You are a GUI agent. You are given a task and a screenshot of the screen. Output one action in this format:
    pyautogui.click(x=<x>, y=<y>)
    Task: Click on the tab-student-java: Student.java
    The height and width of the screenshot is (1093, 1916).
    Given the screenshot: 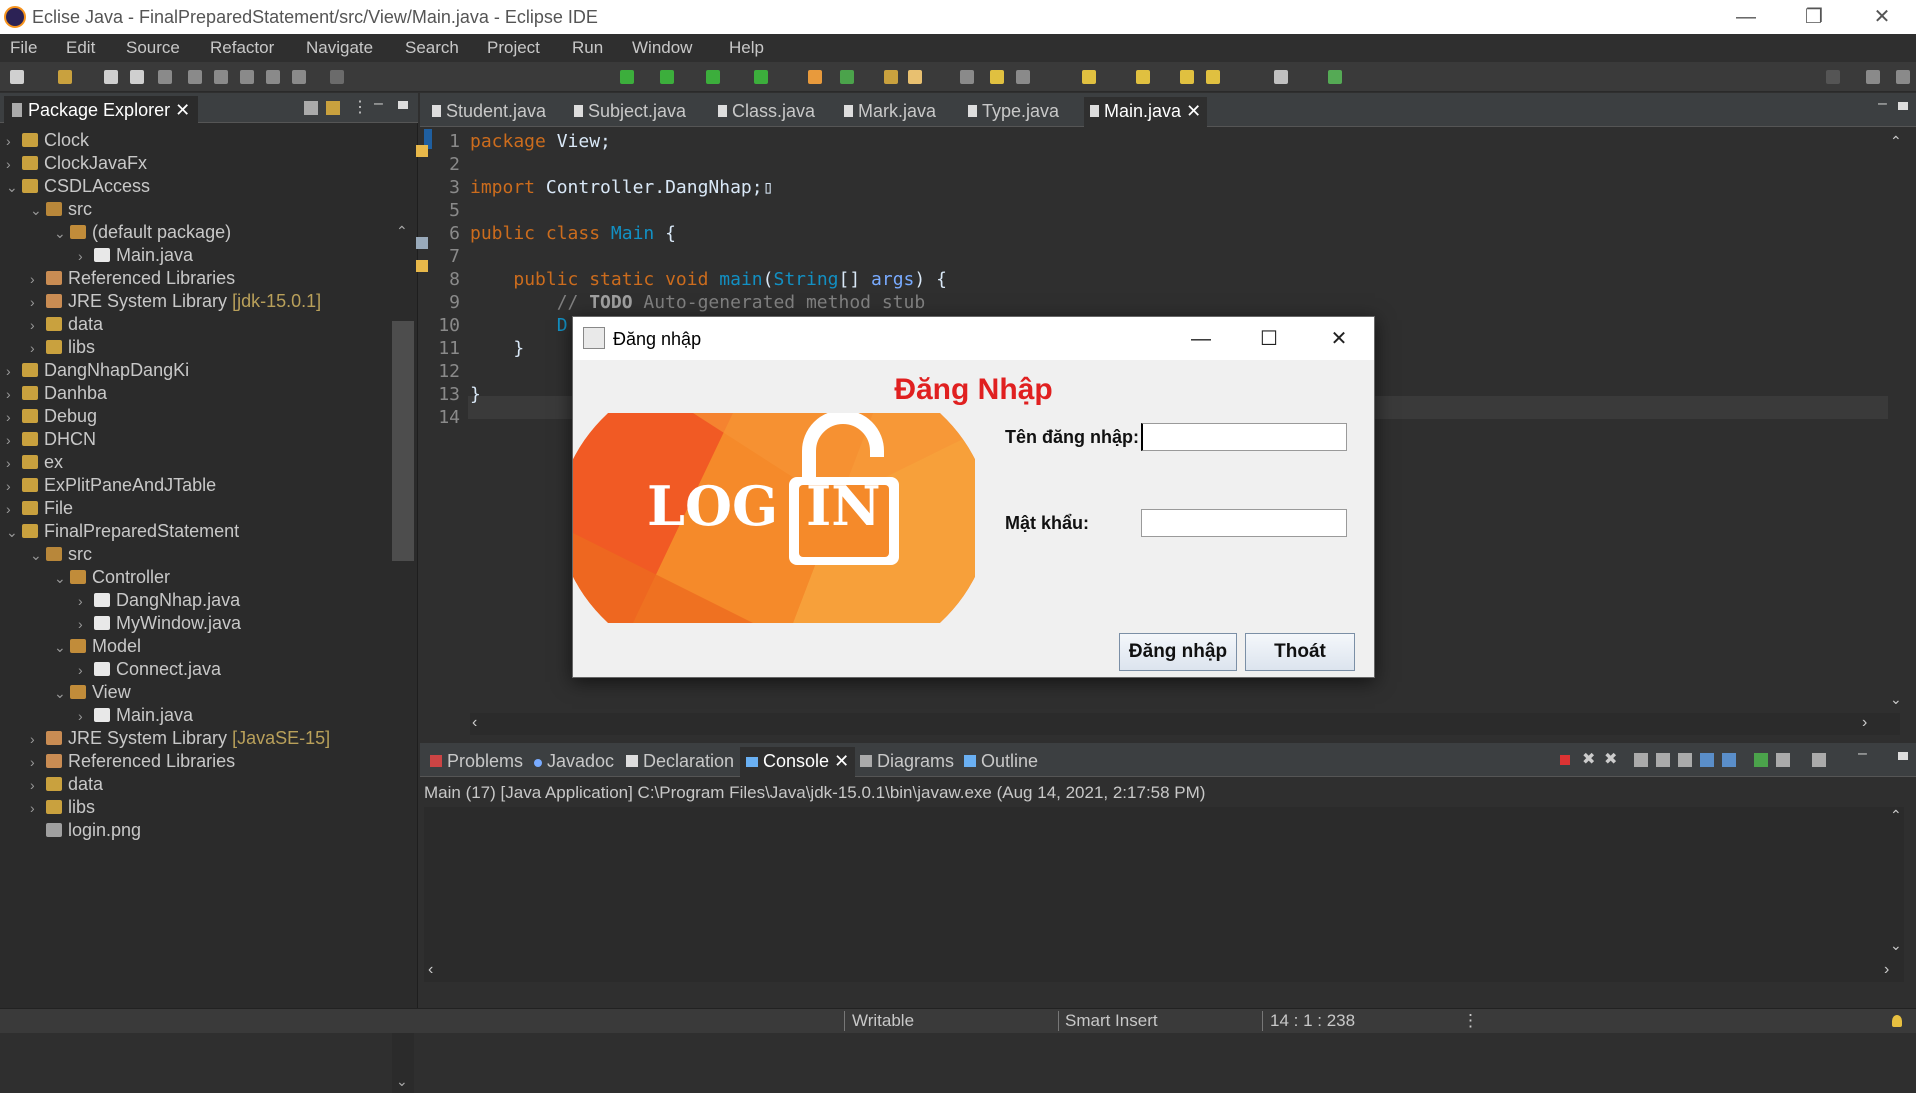 What is the action you would take?
    pyautogui.click(x=489, y=112)
    